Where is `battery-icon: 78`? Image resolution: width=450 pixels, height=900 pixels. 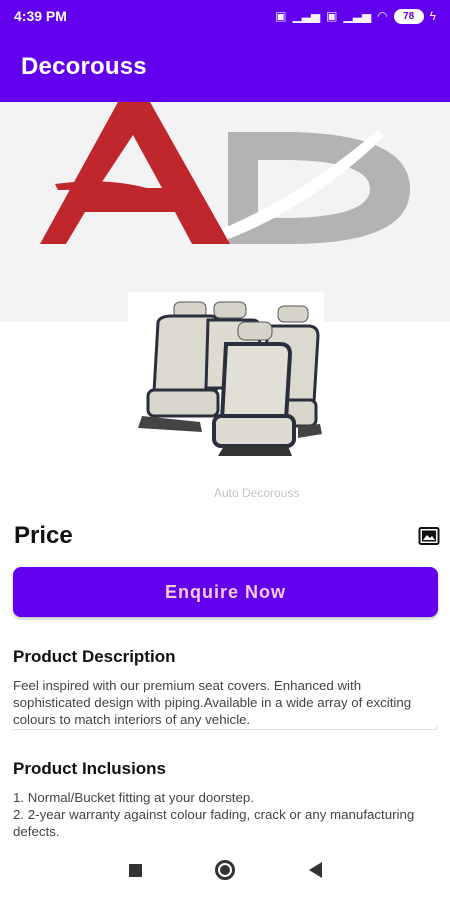 battery-icon: 78 is located at coordinates (408, 16).